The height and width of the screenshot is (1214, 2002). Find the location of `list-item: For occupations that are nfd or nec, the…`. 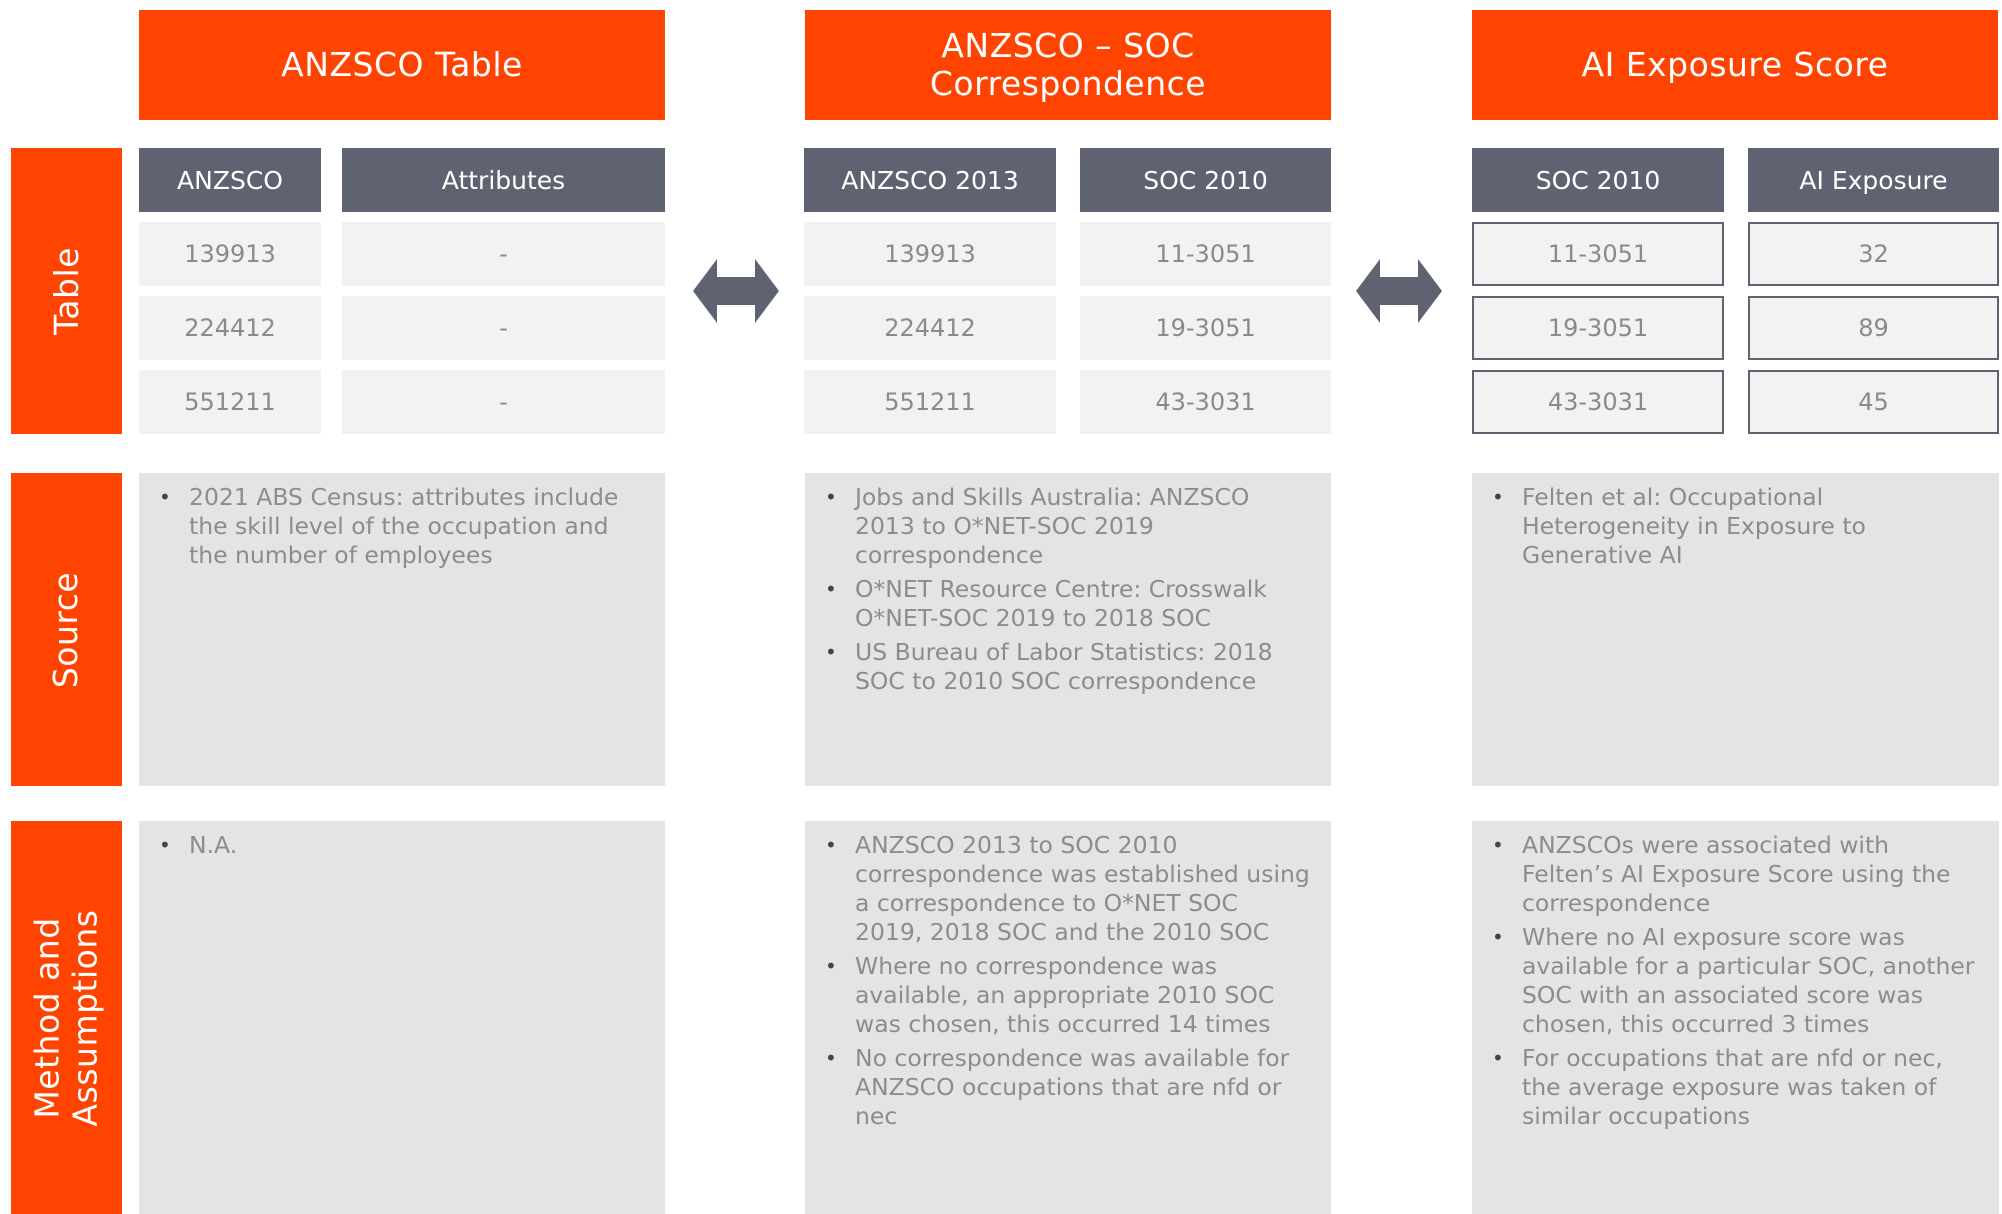

list-item: For occupations that are nfd or nec, the… is located at coordinates (1725, 1087).